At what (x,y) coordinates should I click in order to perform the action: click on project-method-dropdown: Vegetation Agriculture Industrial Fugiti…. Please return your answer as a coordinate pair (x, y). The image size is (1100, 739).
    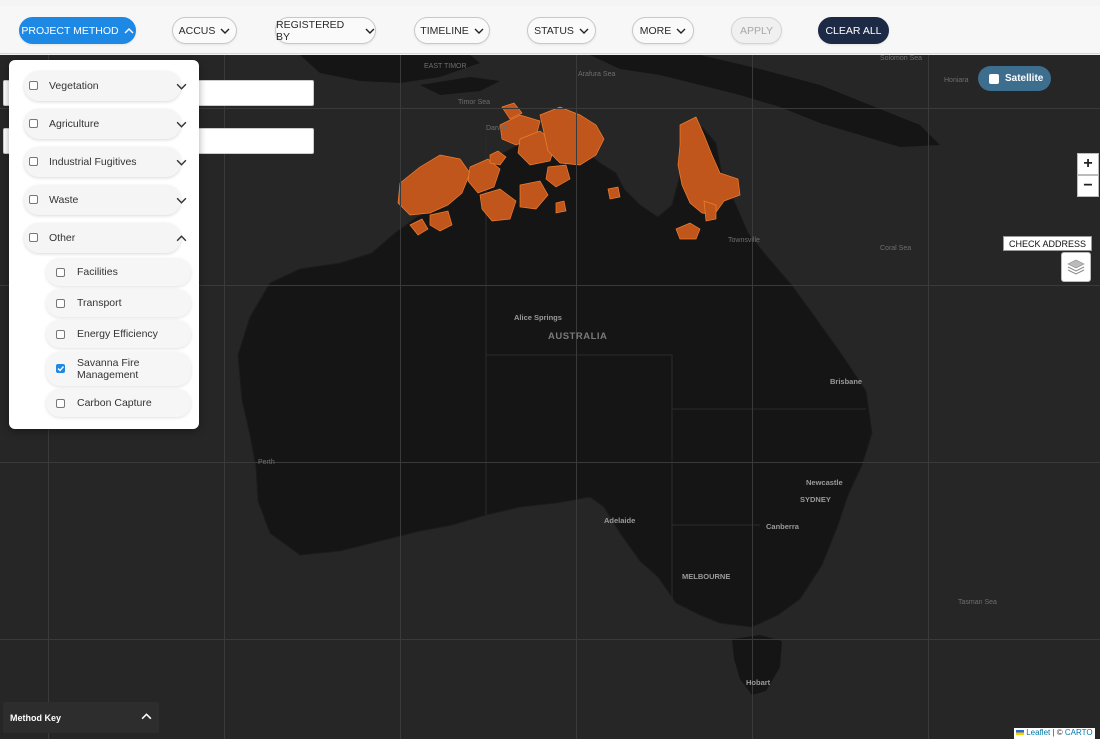
    Looking at the image, I should click on (104, 244).